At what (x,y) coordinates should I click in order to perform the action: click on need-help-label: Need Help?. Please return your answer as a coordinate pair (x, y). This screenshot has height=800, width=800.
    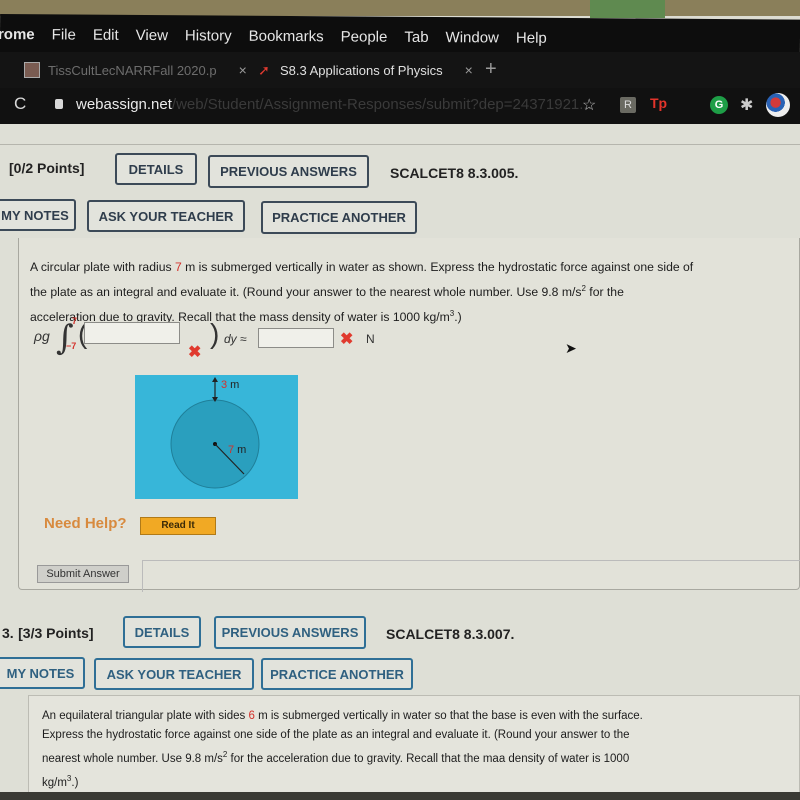
    Looking at the image, I should click on (85, 523).